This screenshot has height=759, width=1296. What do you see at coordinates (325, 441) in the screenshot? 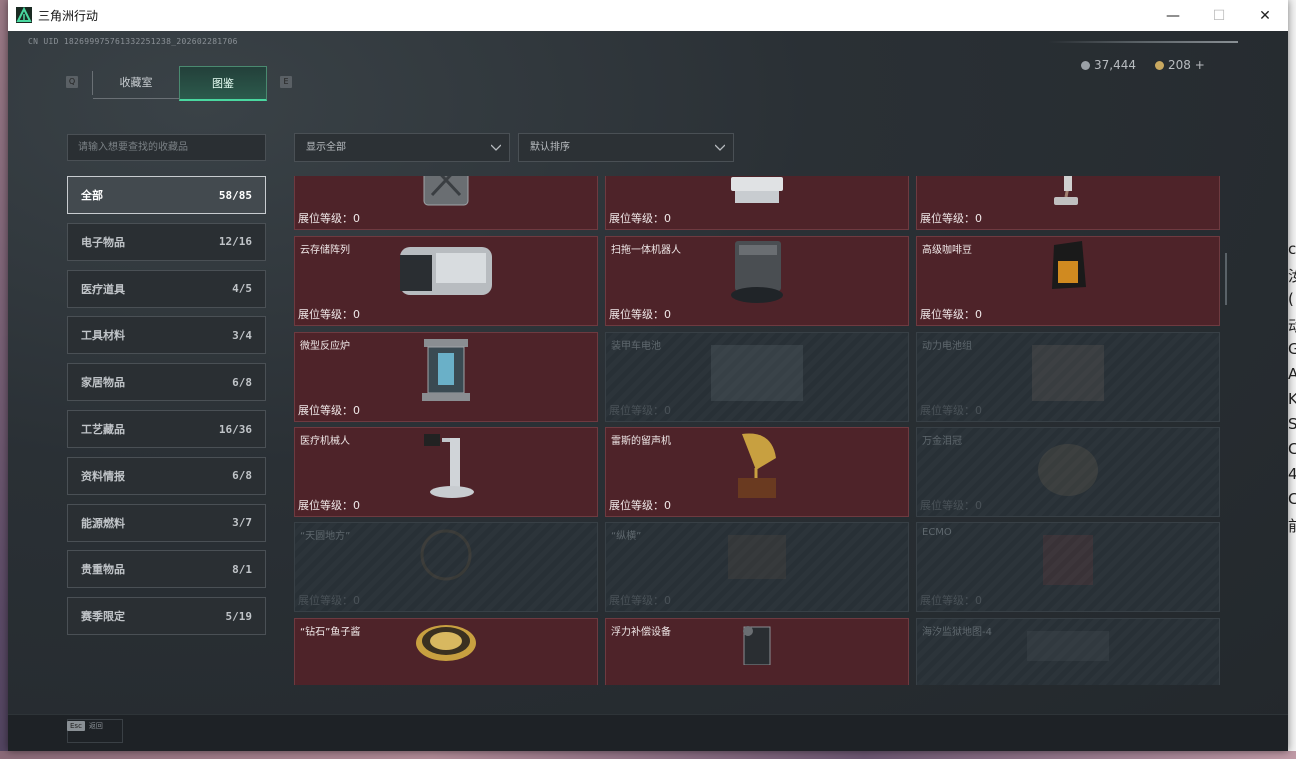
I see `item-name: 医疗机械人` at bounding box center [325, 441].